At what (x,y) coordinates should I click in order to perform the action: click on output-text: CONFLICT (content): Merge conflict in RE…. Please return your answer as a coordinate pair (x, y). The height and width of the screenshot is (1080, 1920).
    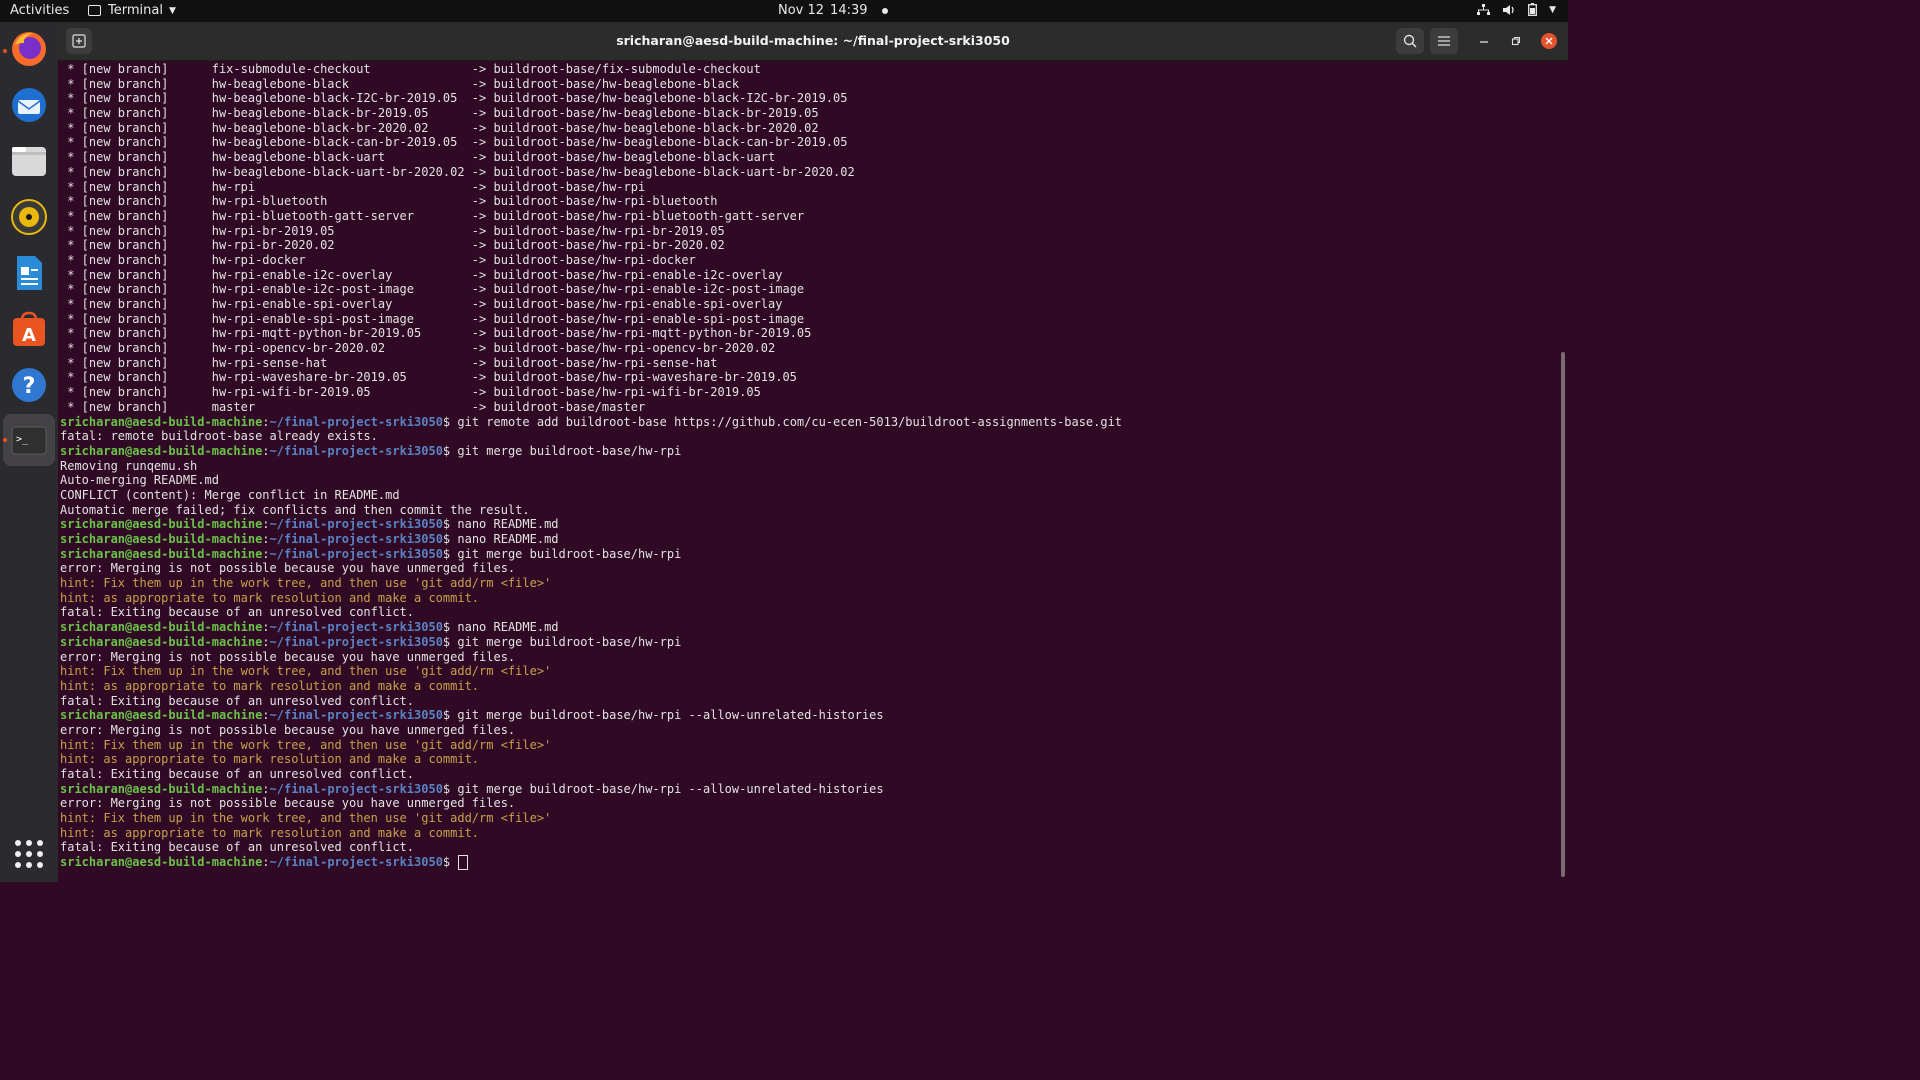
    Looking at the image, I should click on (230, 494).